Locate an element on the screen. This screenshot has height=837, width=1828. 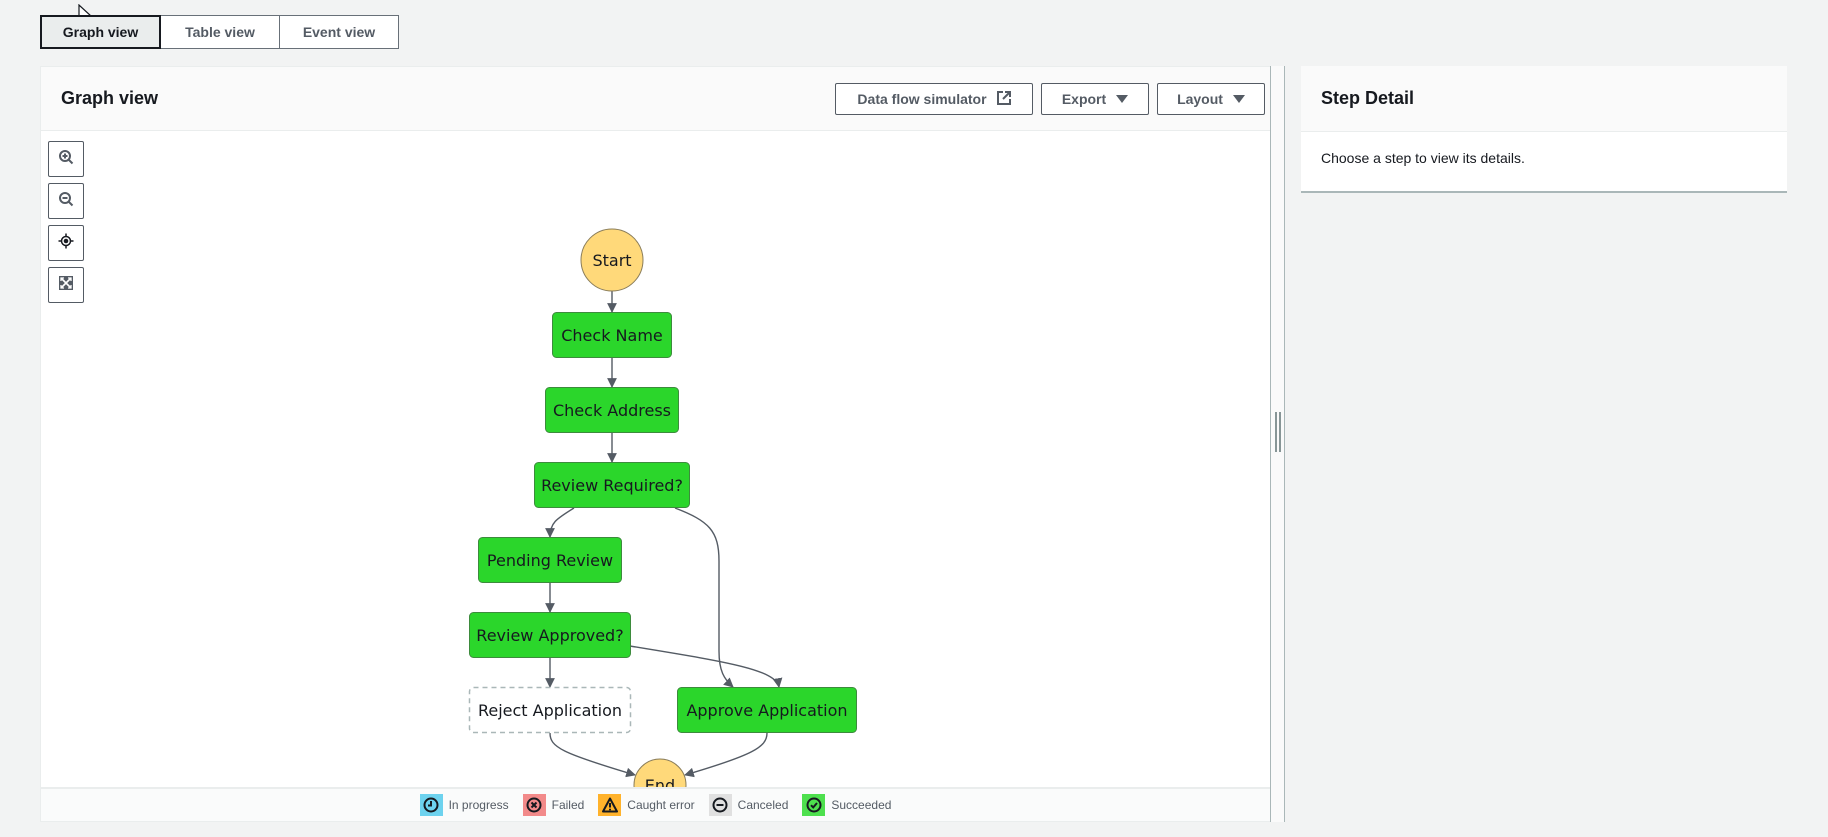
layout-dropdown-button: Layout is located at coordinates (1211, 99).